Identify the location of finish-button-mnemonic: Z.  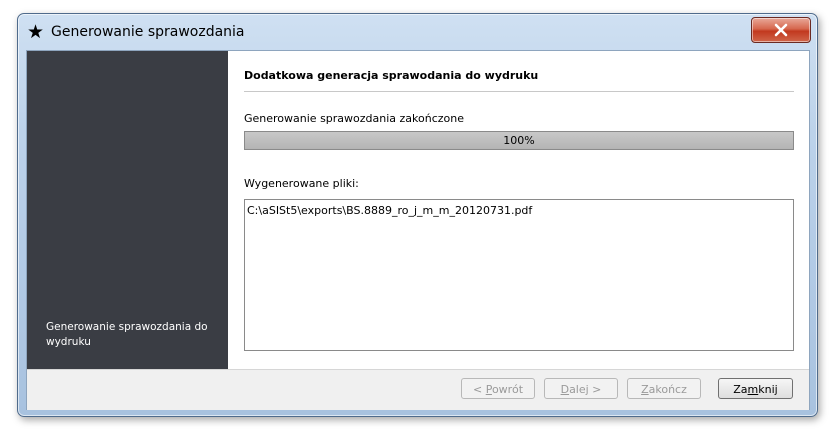
(645, 389).